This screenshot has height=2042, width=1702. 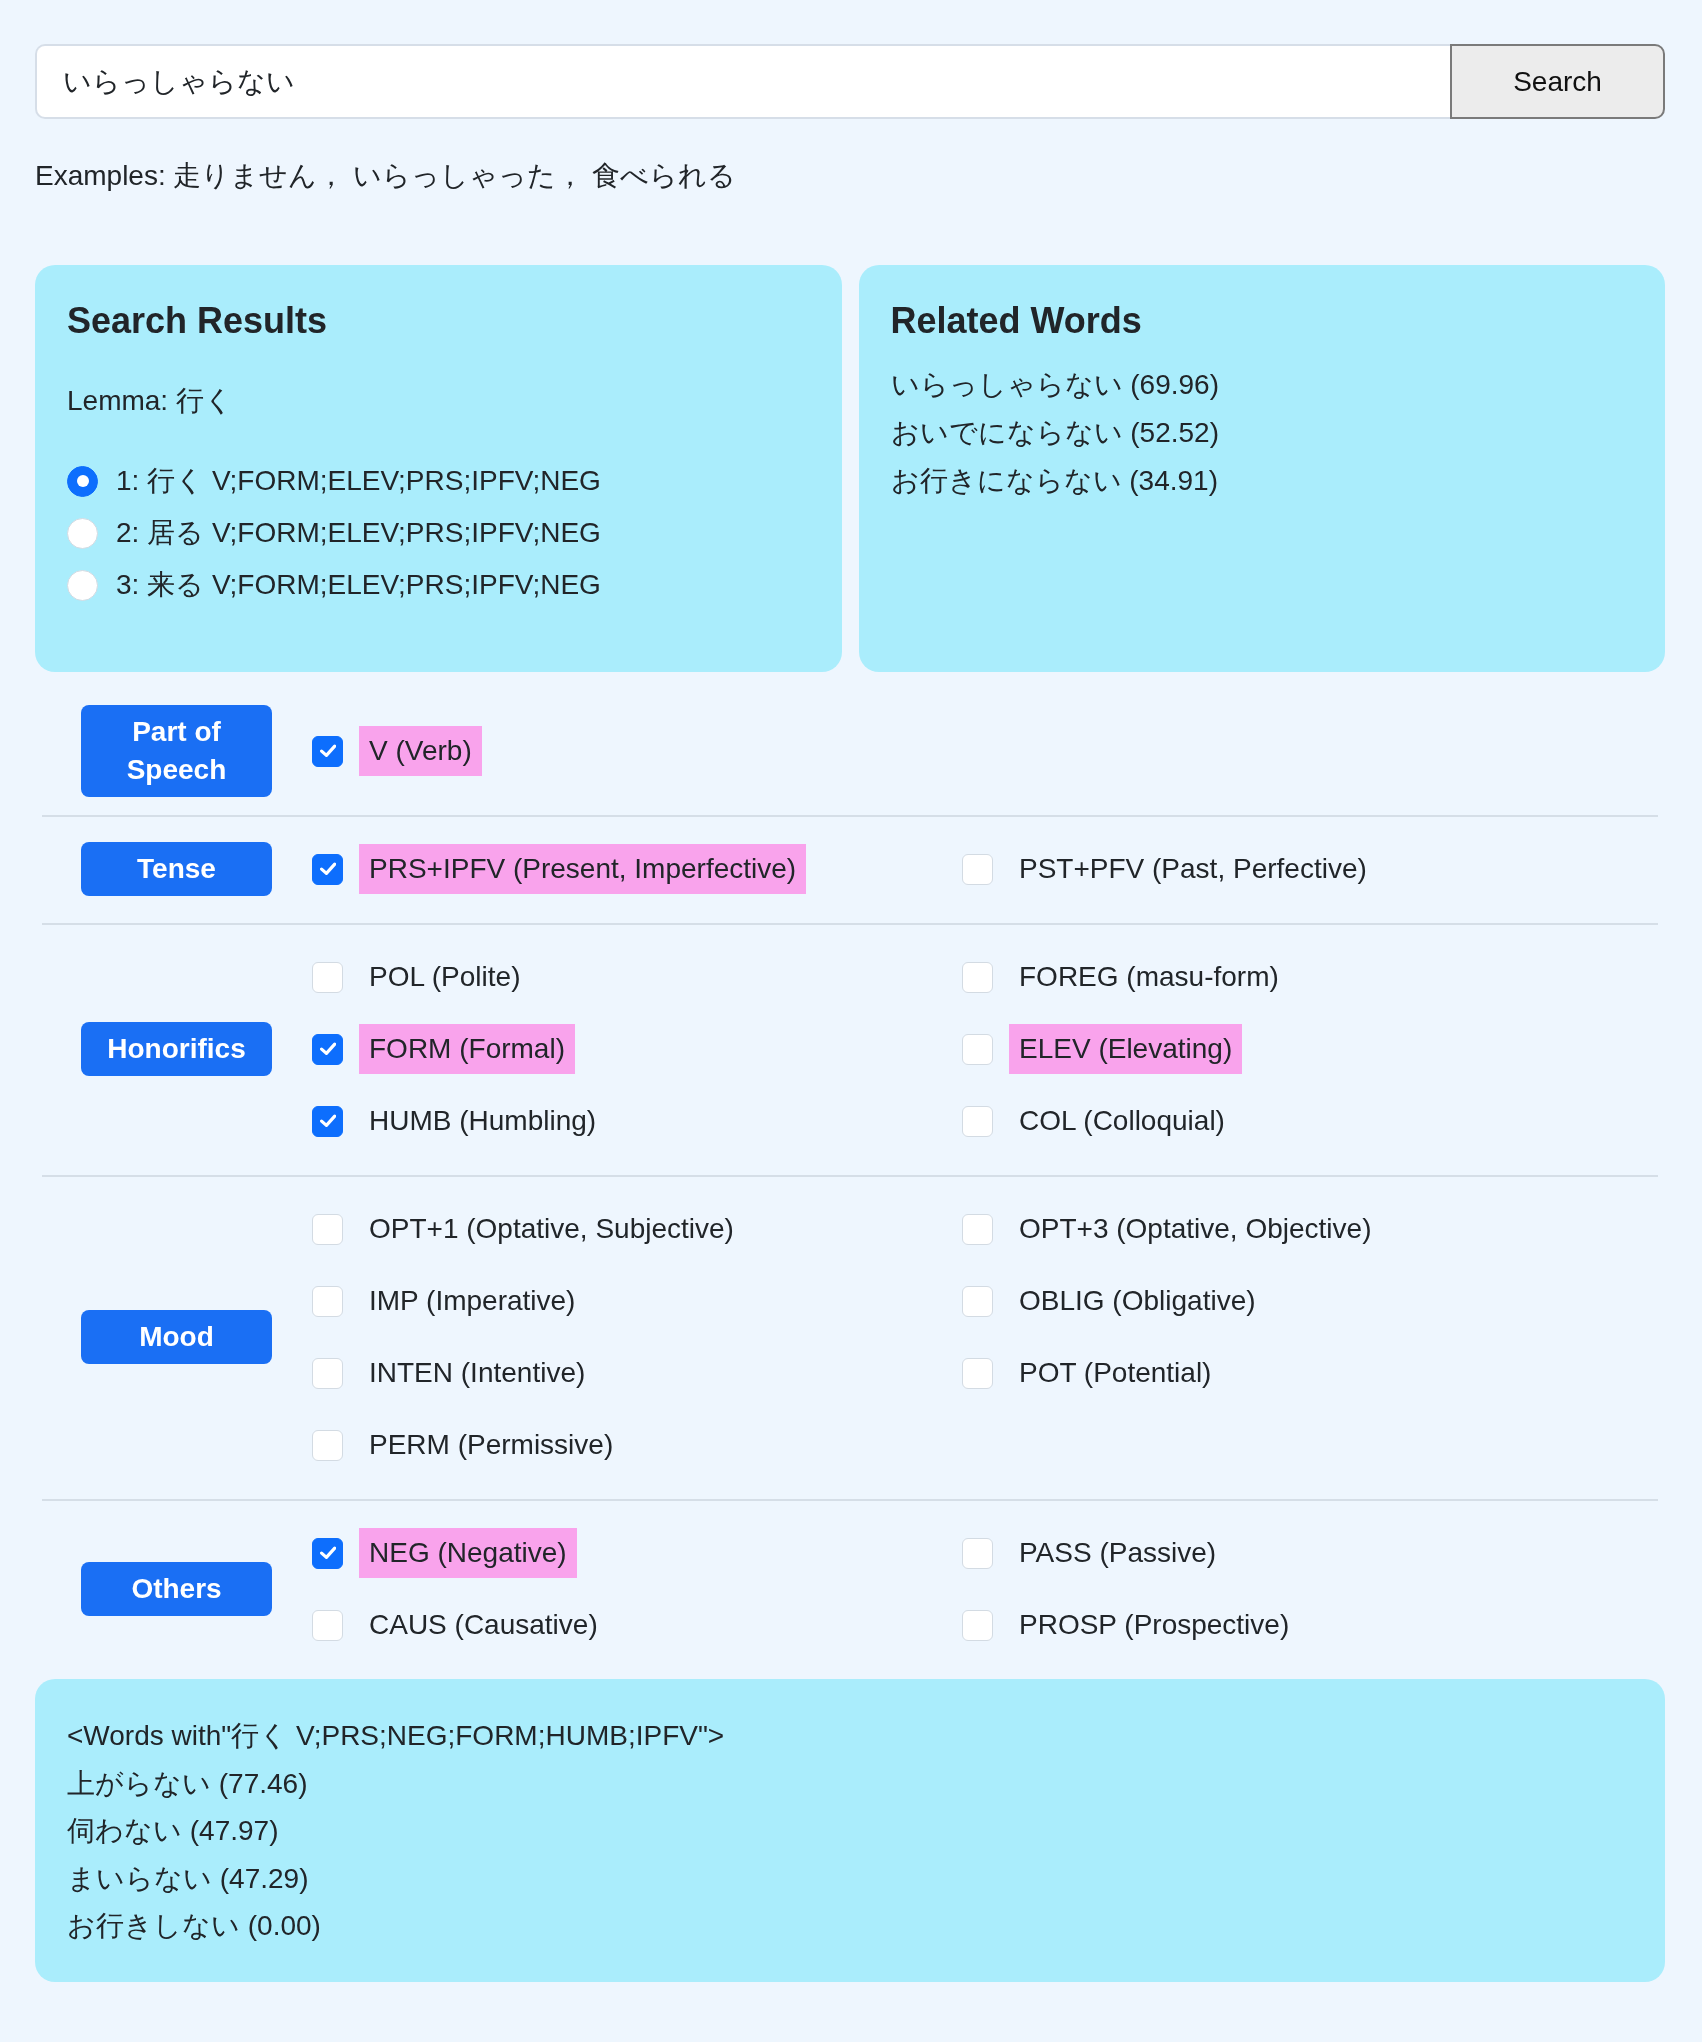 I want to click on option-label: V (Verb), so click(x=420, y=751).